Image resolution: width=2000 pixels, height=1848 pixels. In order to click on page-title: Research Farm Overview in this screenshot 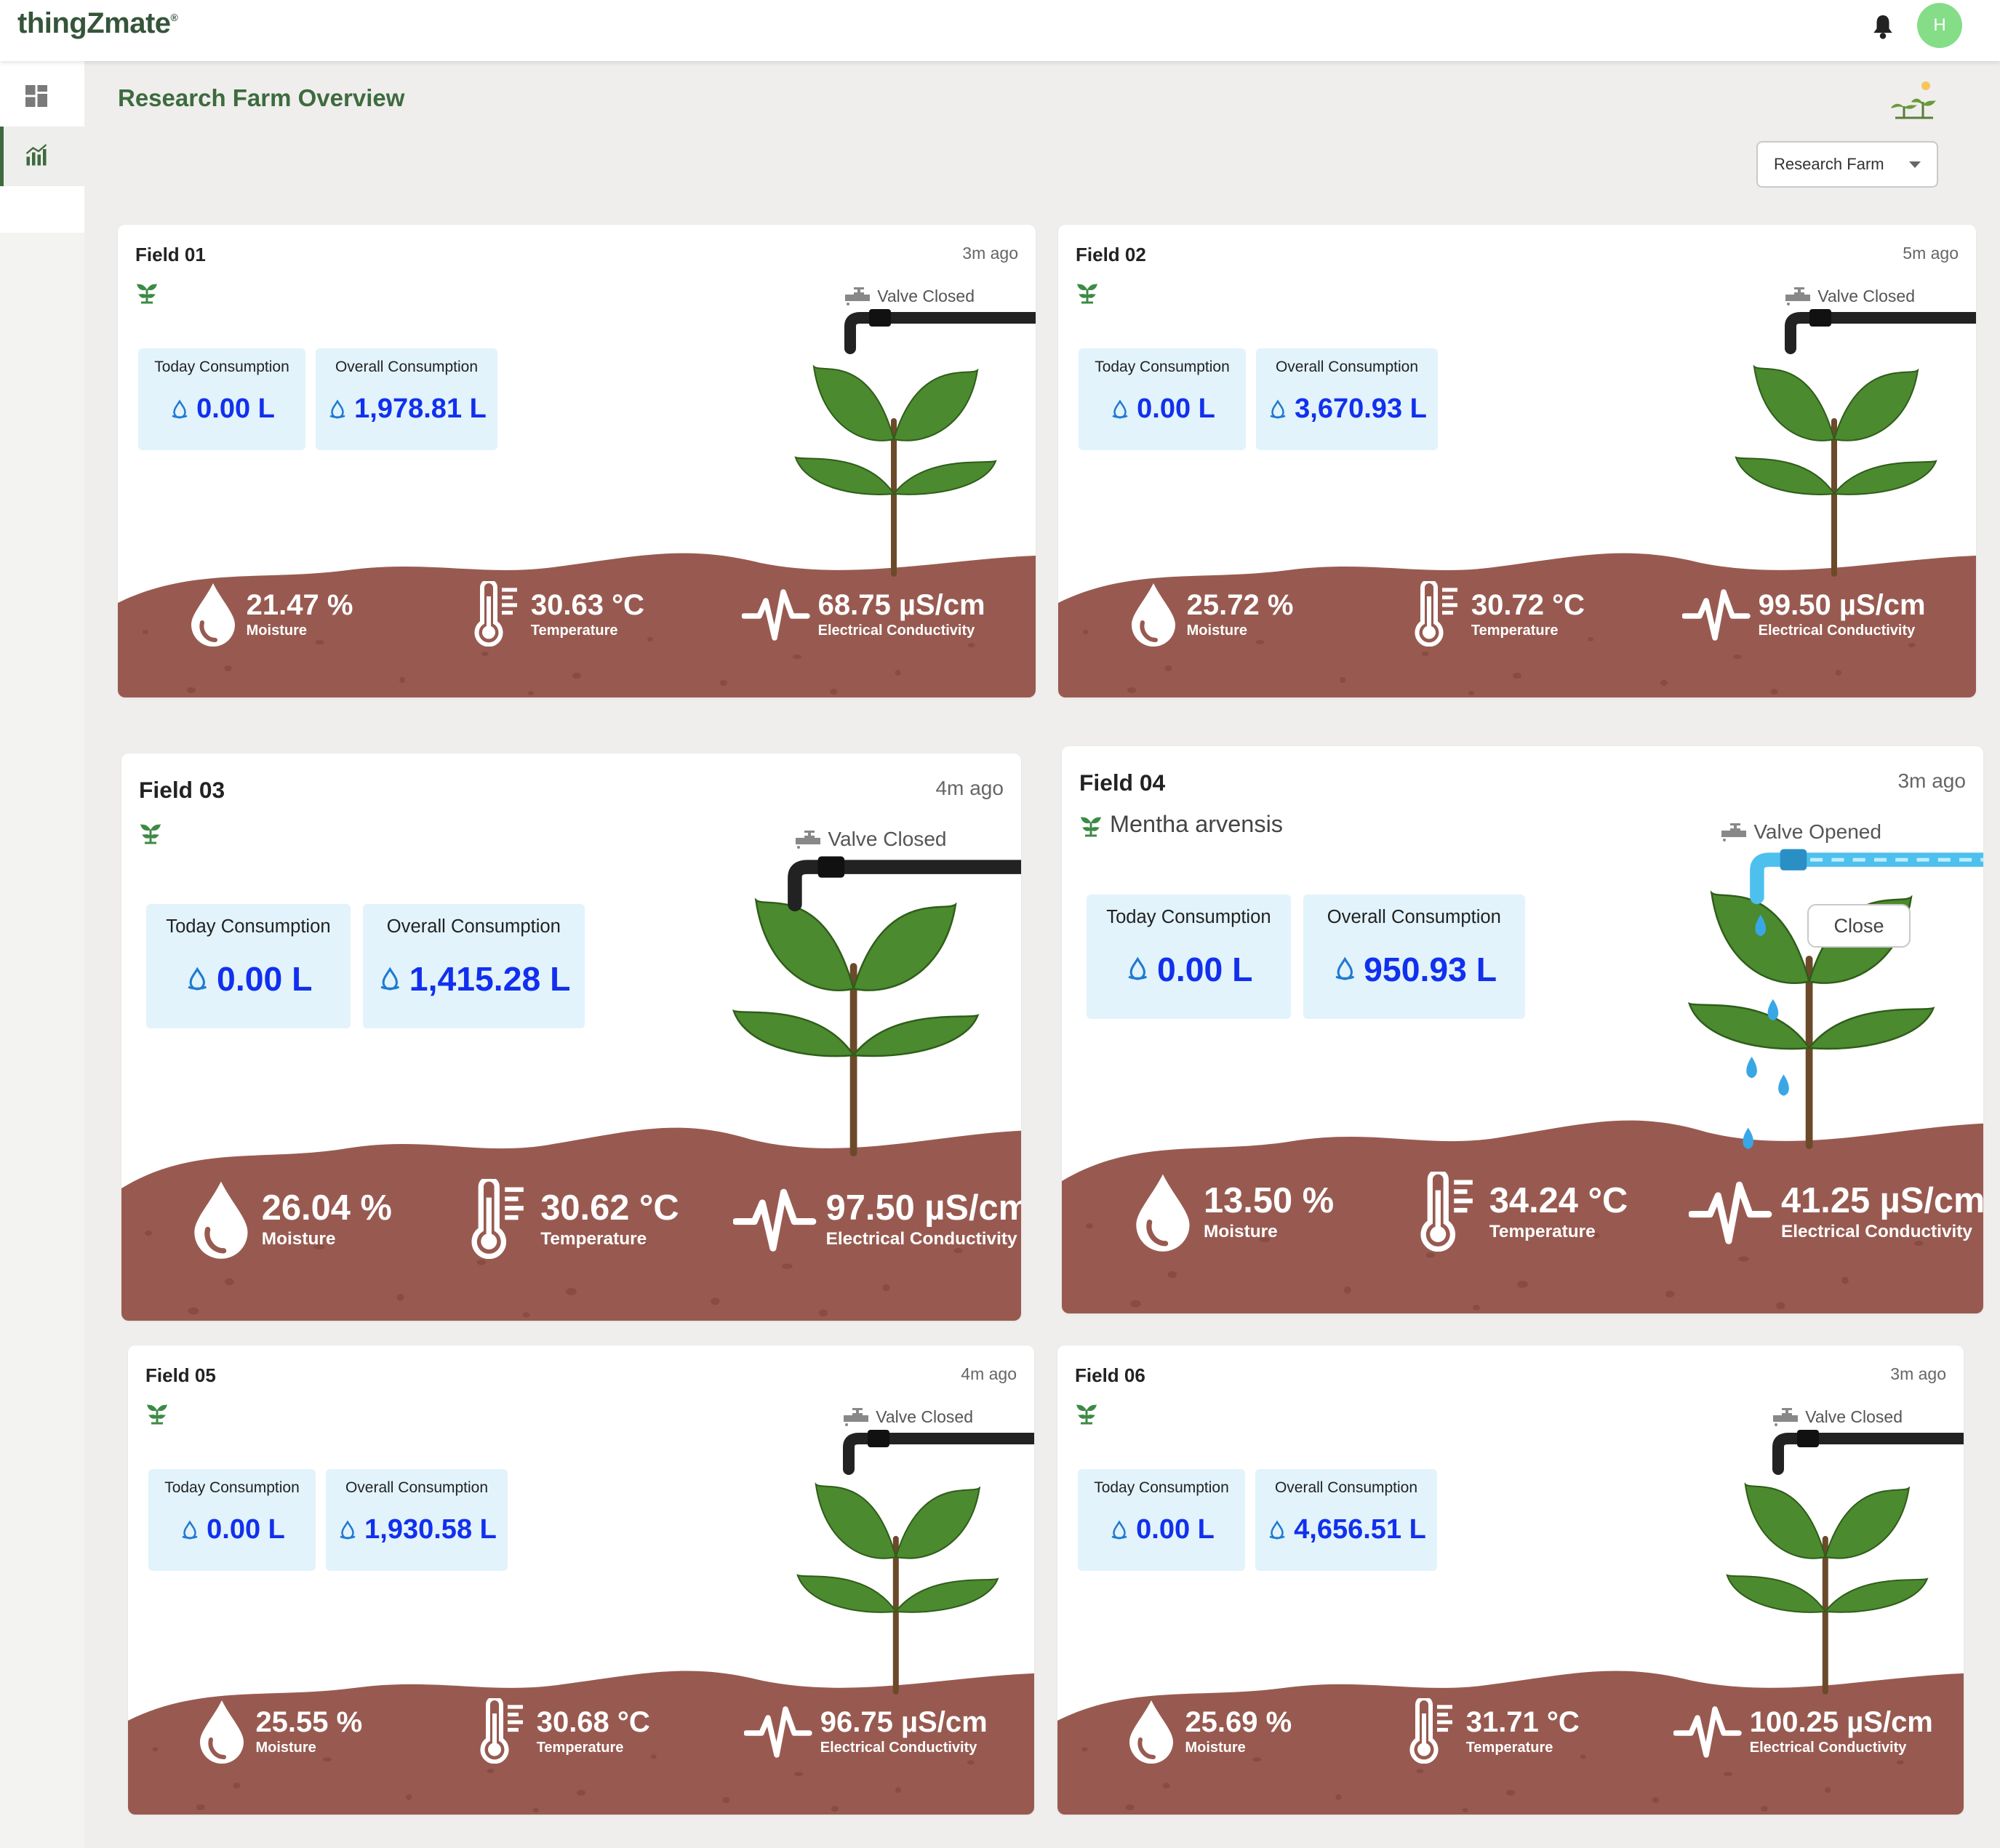, I will do `click(261, 97)`.